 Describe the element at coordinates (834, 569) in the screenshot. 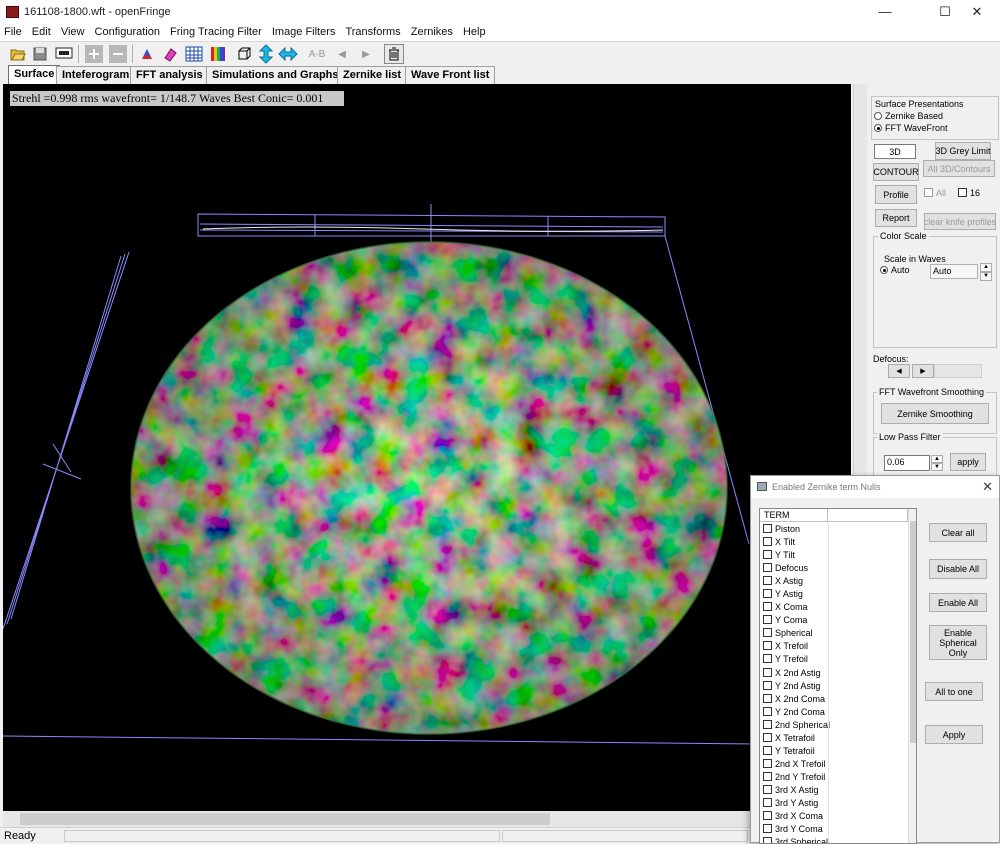

I see `list-item: Defocus` at that location.